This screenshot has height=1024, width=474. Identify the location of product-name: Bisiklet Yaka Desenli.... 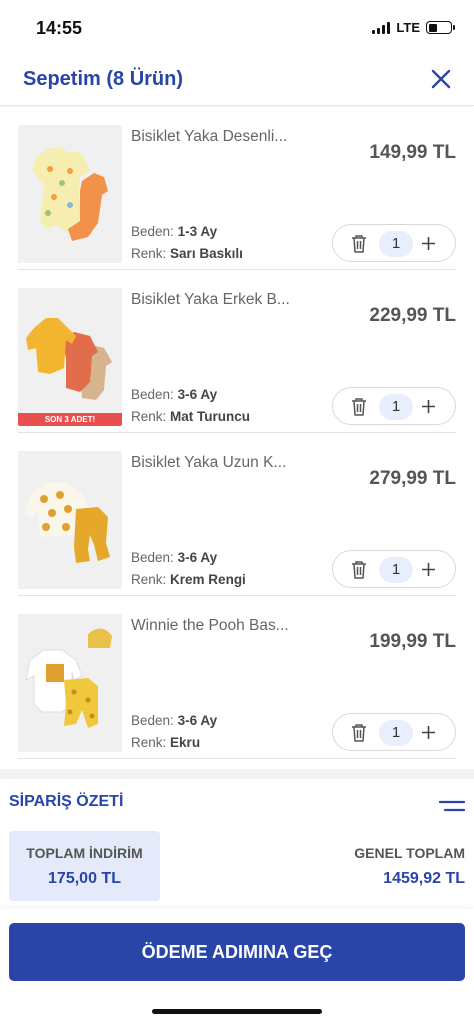
(226, 137).